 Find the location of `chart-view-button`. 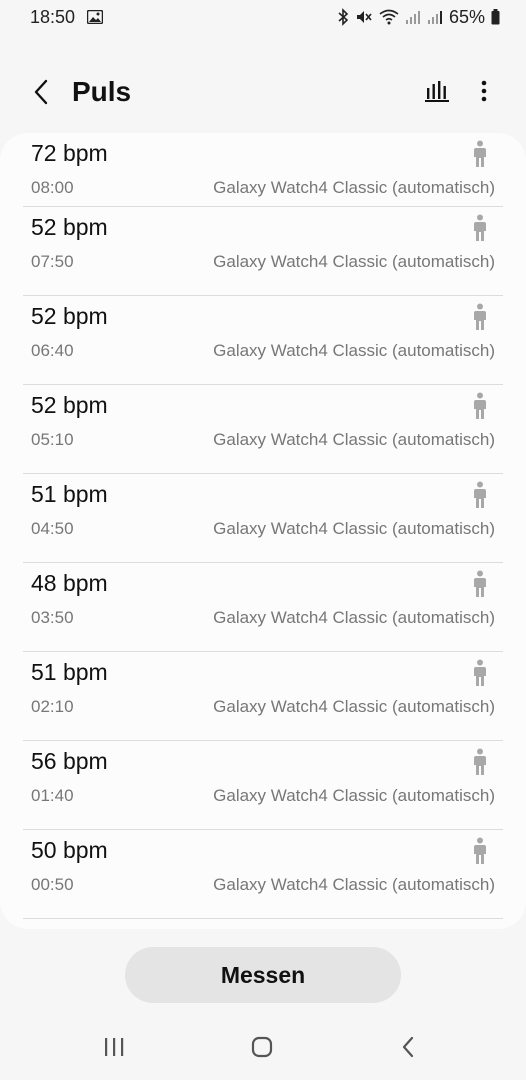

chart-view-button is located at coordinates (437, 93).